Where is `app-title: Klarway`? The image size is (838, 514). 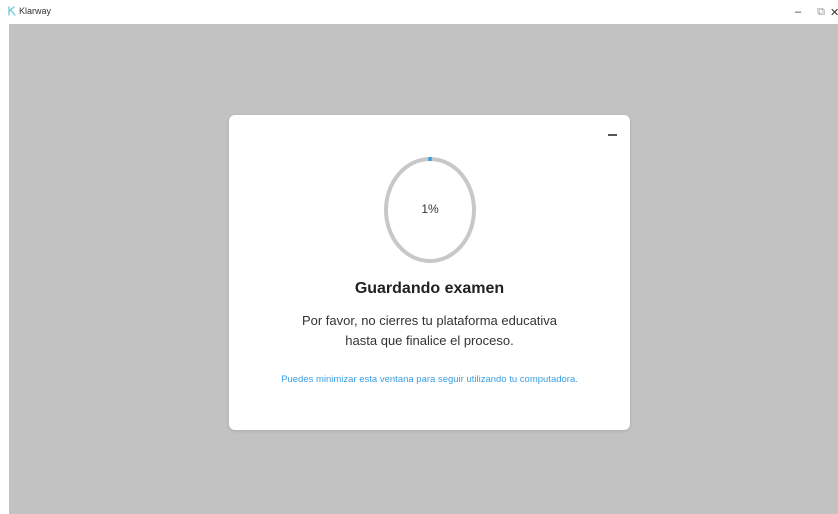
app-title: Klarway is located at coordinates (35, 11).